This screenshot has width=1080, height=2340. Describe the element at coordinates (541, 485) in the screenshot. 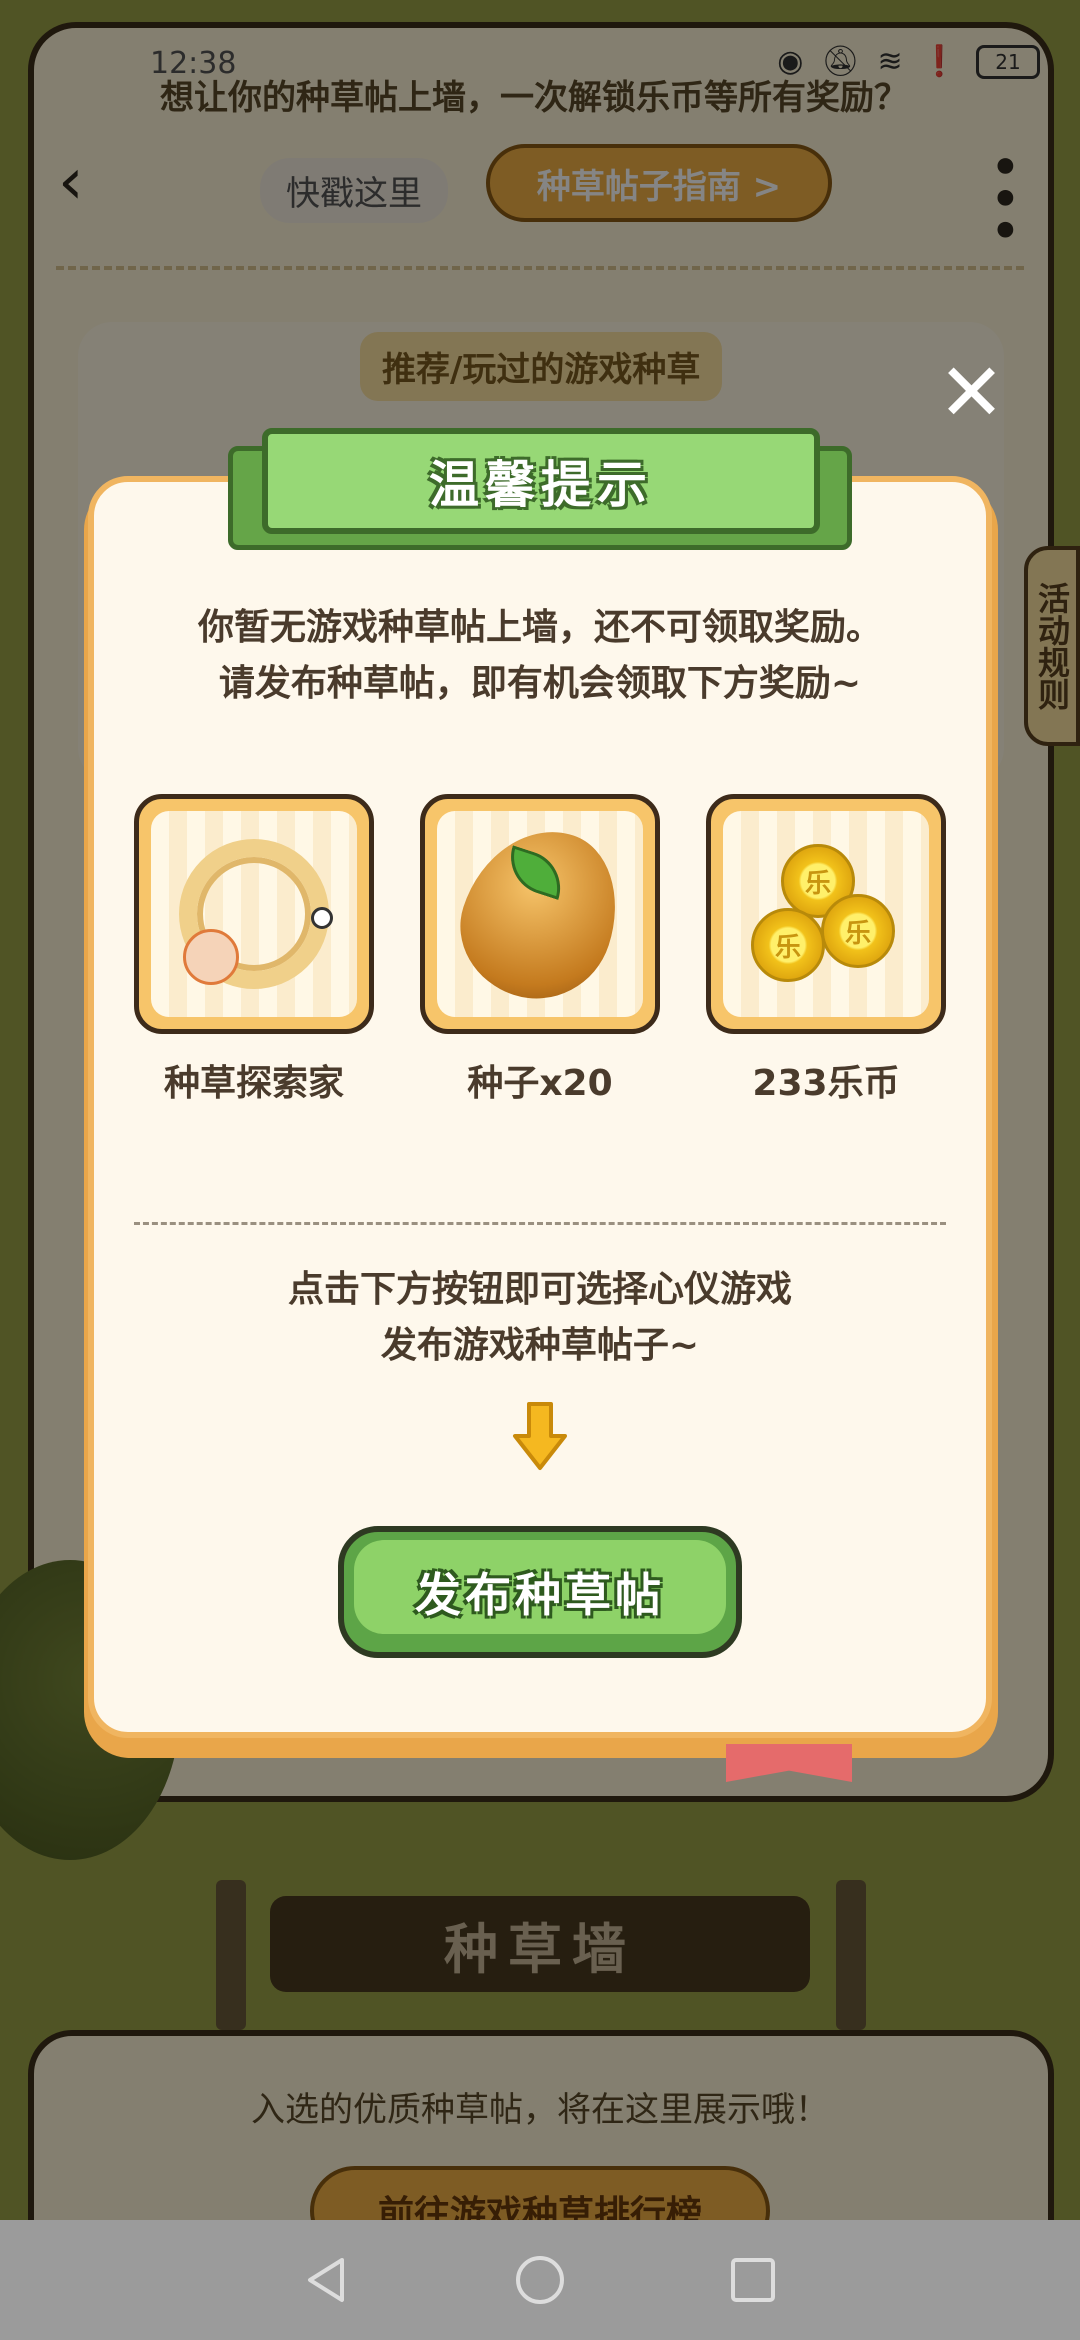

I see `modal-title: 温馨提示` at that location.